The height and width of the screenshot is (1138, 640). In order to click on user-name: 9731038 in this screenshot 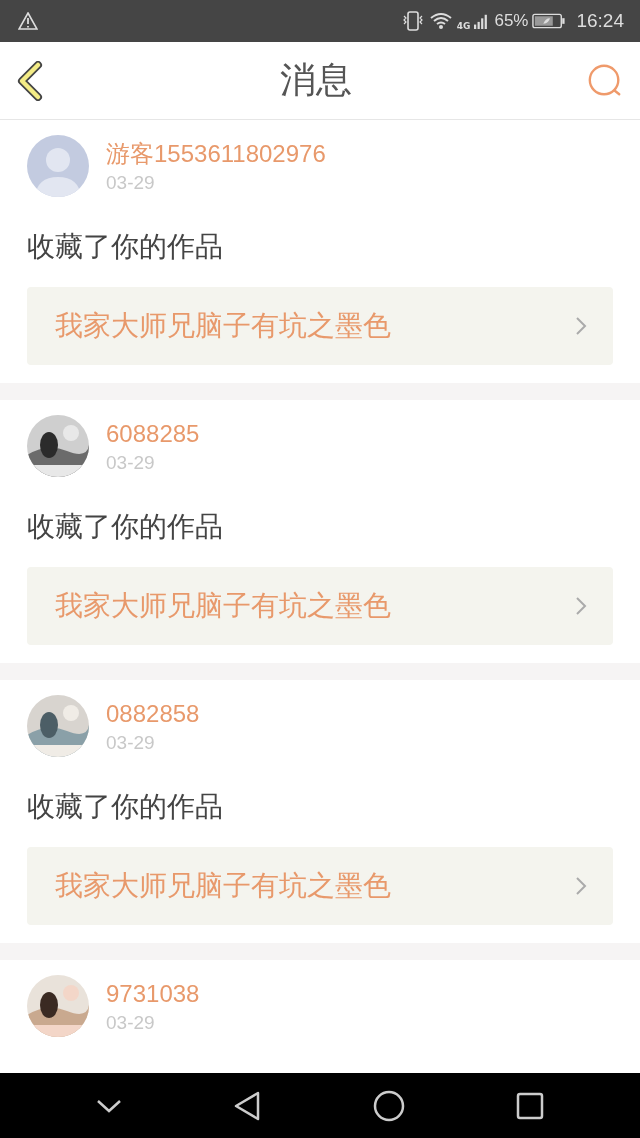, I will do `click(153, 994)`.